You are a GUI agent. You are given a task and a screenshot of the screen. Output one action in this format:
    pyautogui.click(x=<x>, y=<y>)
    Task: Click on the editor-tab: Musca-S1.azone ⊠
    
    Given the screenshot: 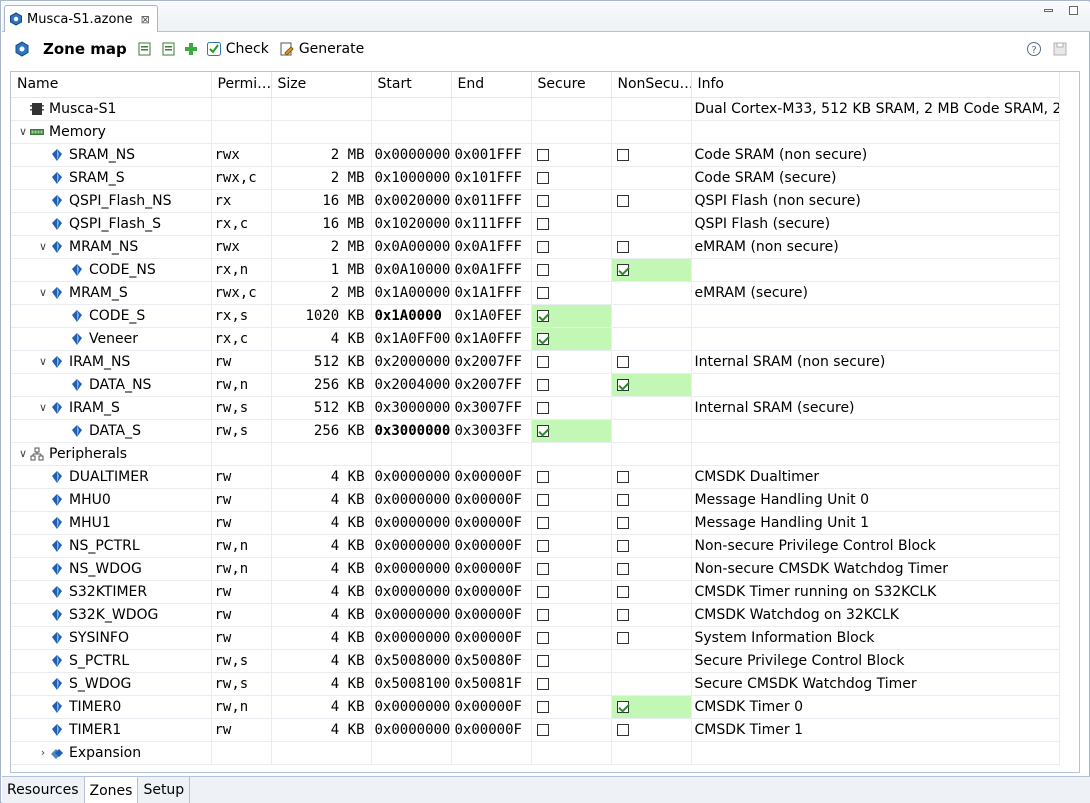 What is the action you would take?
    pyautogui.click(x=81, y=18)
    